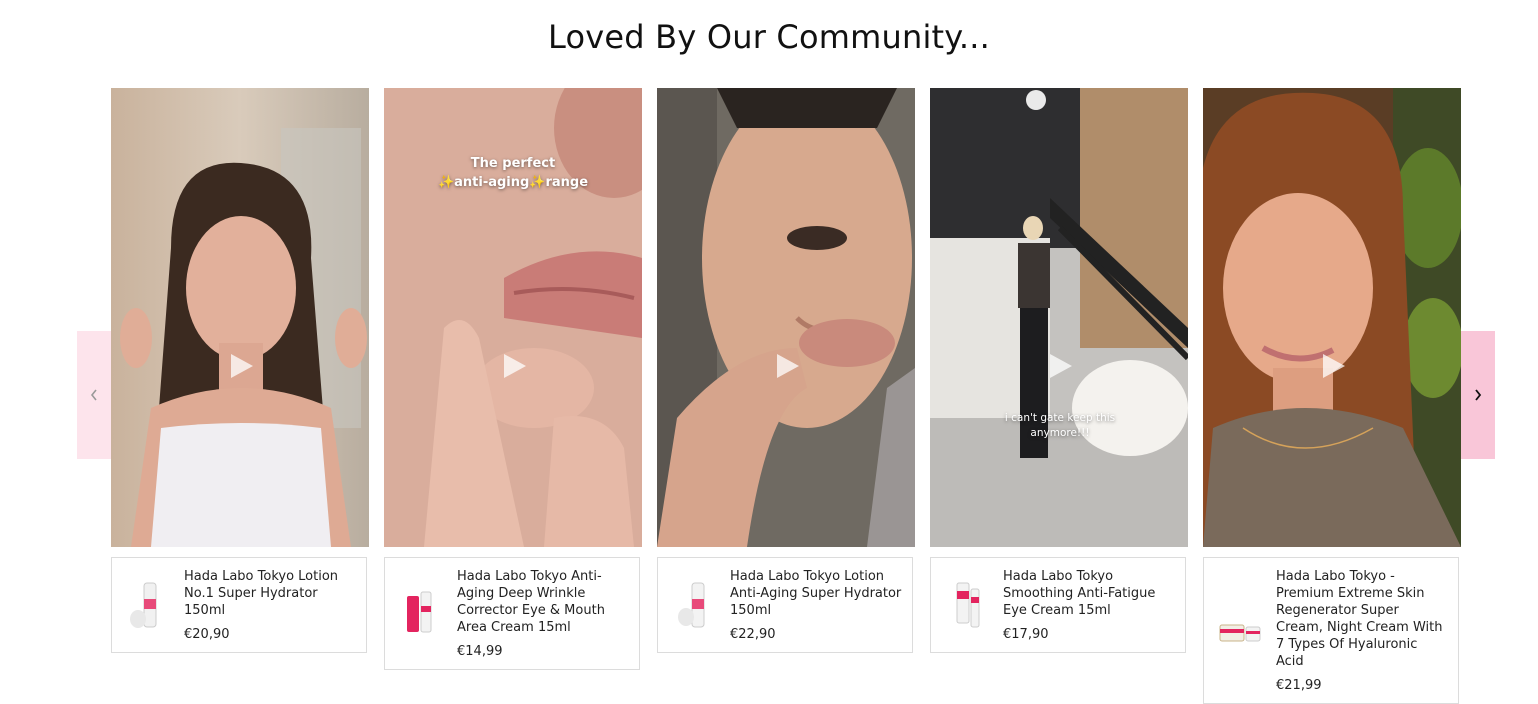  What do you see at coordinates (513, 317) in the screenshot?
I see `video-thumbnail: The perfect ✨anti-aging✨range` at bounding box center [513, 317].